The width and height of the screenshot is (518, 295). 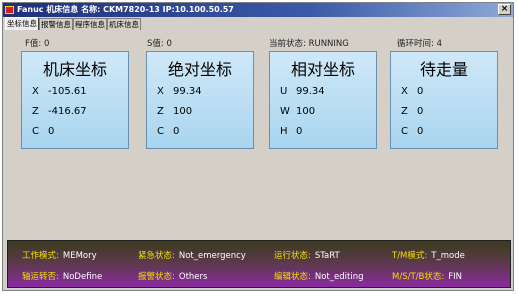 What do you see at coordinates (339, 277) in the screenshot?
I see `status-value: Not_editing` at bounding box center [339, 277].